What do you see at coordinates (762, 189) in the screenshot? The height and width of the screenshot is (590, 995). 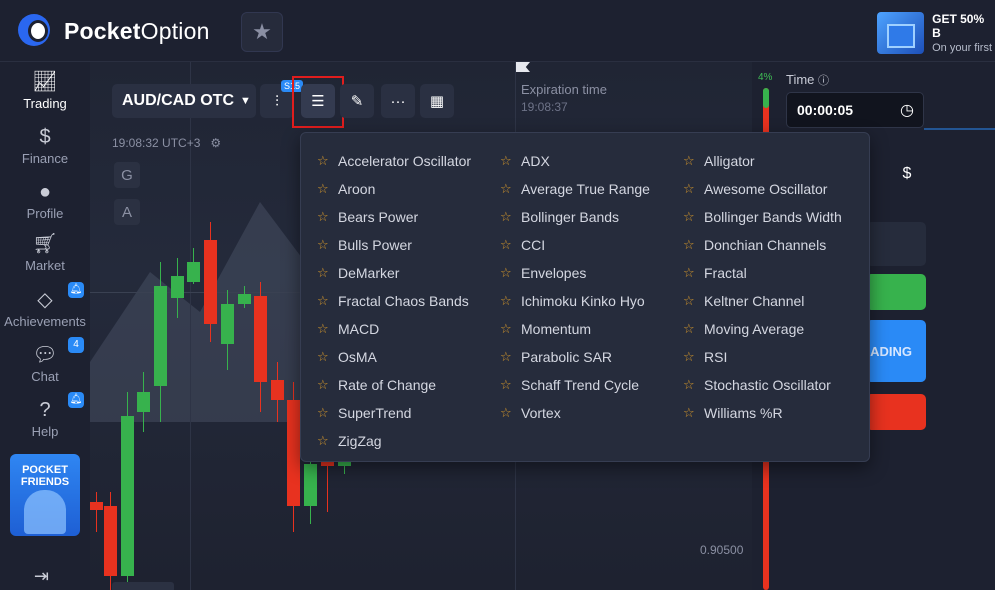 I see `indicator-item: ☆ Awesome Oscillator` at bounding box center [762, 189].